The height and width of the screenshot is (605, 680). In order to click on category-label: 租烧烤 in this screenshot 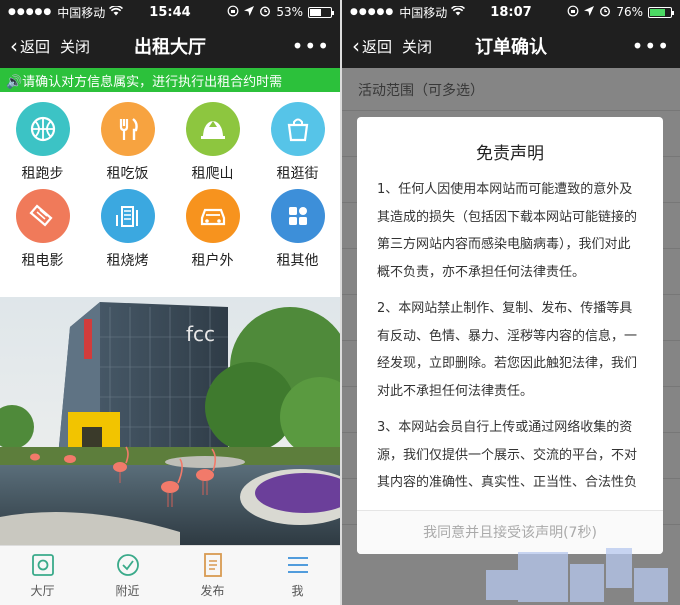, I will do `click(127, 261)`.